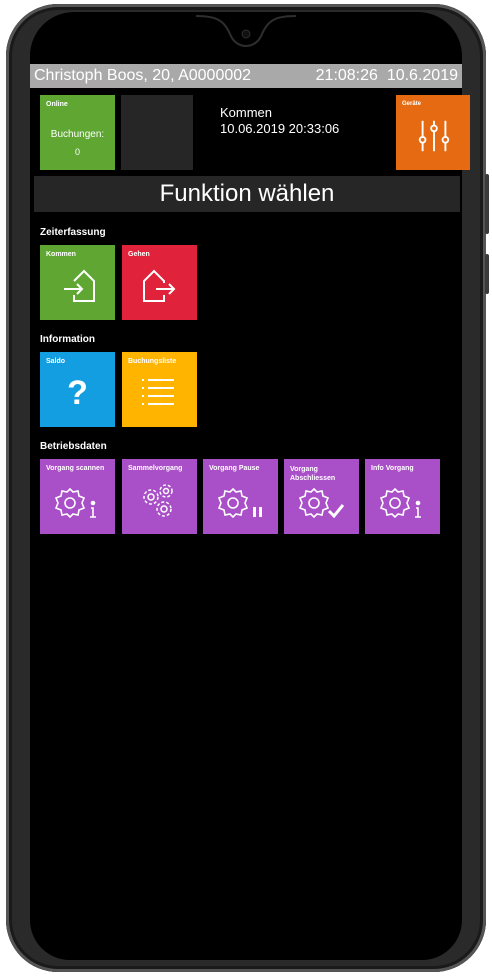 Image resolution: width=492 pixels, height=976 pixels. I want to click on last-booking-type: Kommen, so click(246, 112).